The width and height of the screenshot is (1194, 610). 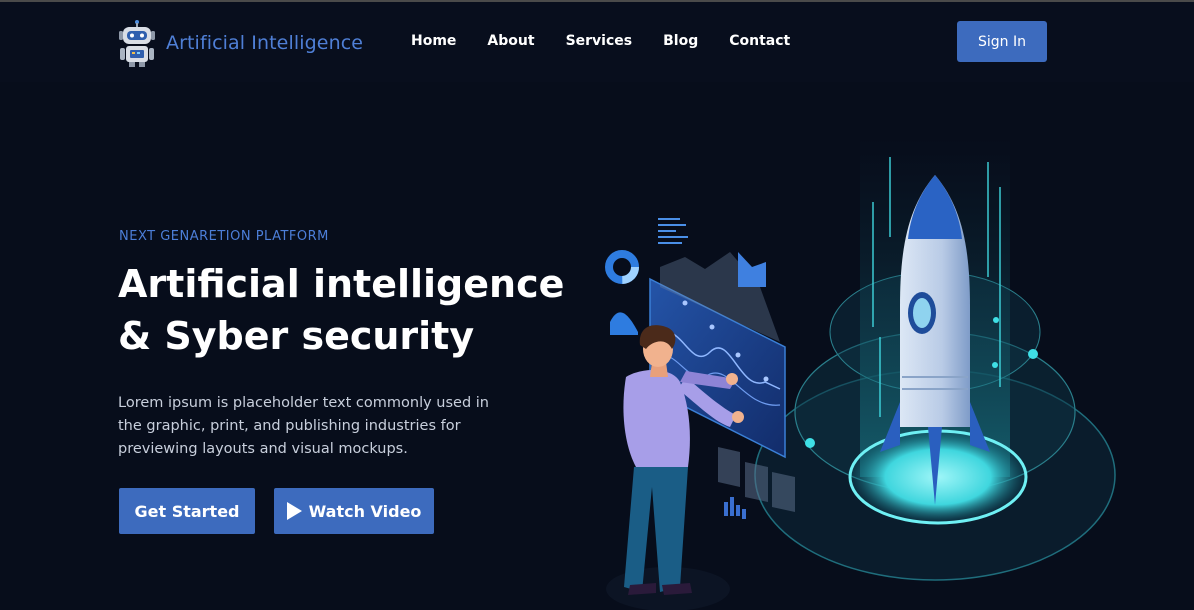 I want to click on nav-blog: Blog, so click(x=680, y=41).